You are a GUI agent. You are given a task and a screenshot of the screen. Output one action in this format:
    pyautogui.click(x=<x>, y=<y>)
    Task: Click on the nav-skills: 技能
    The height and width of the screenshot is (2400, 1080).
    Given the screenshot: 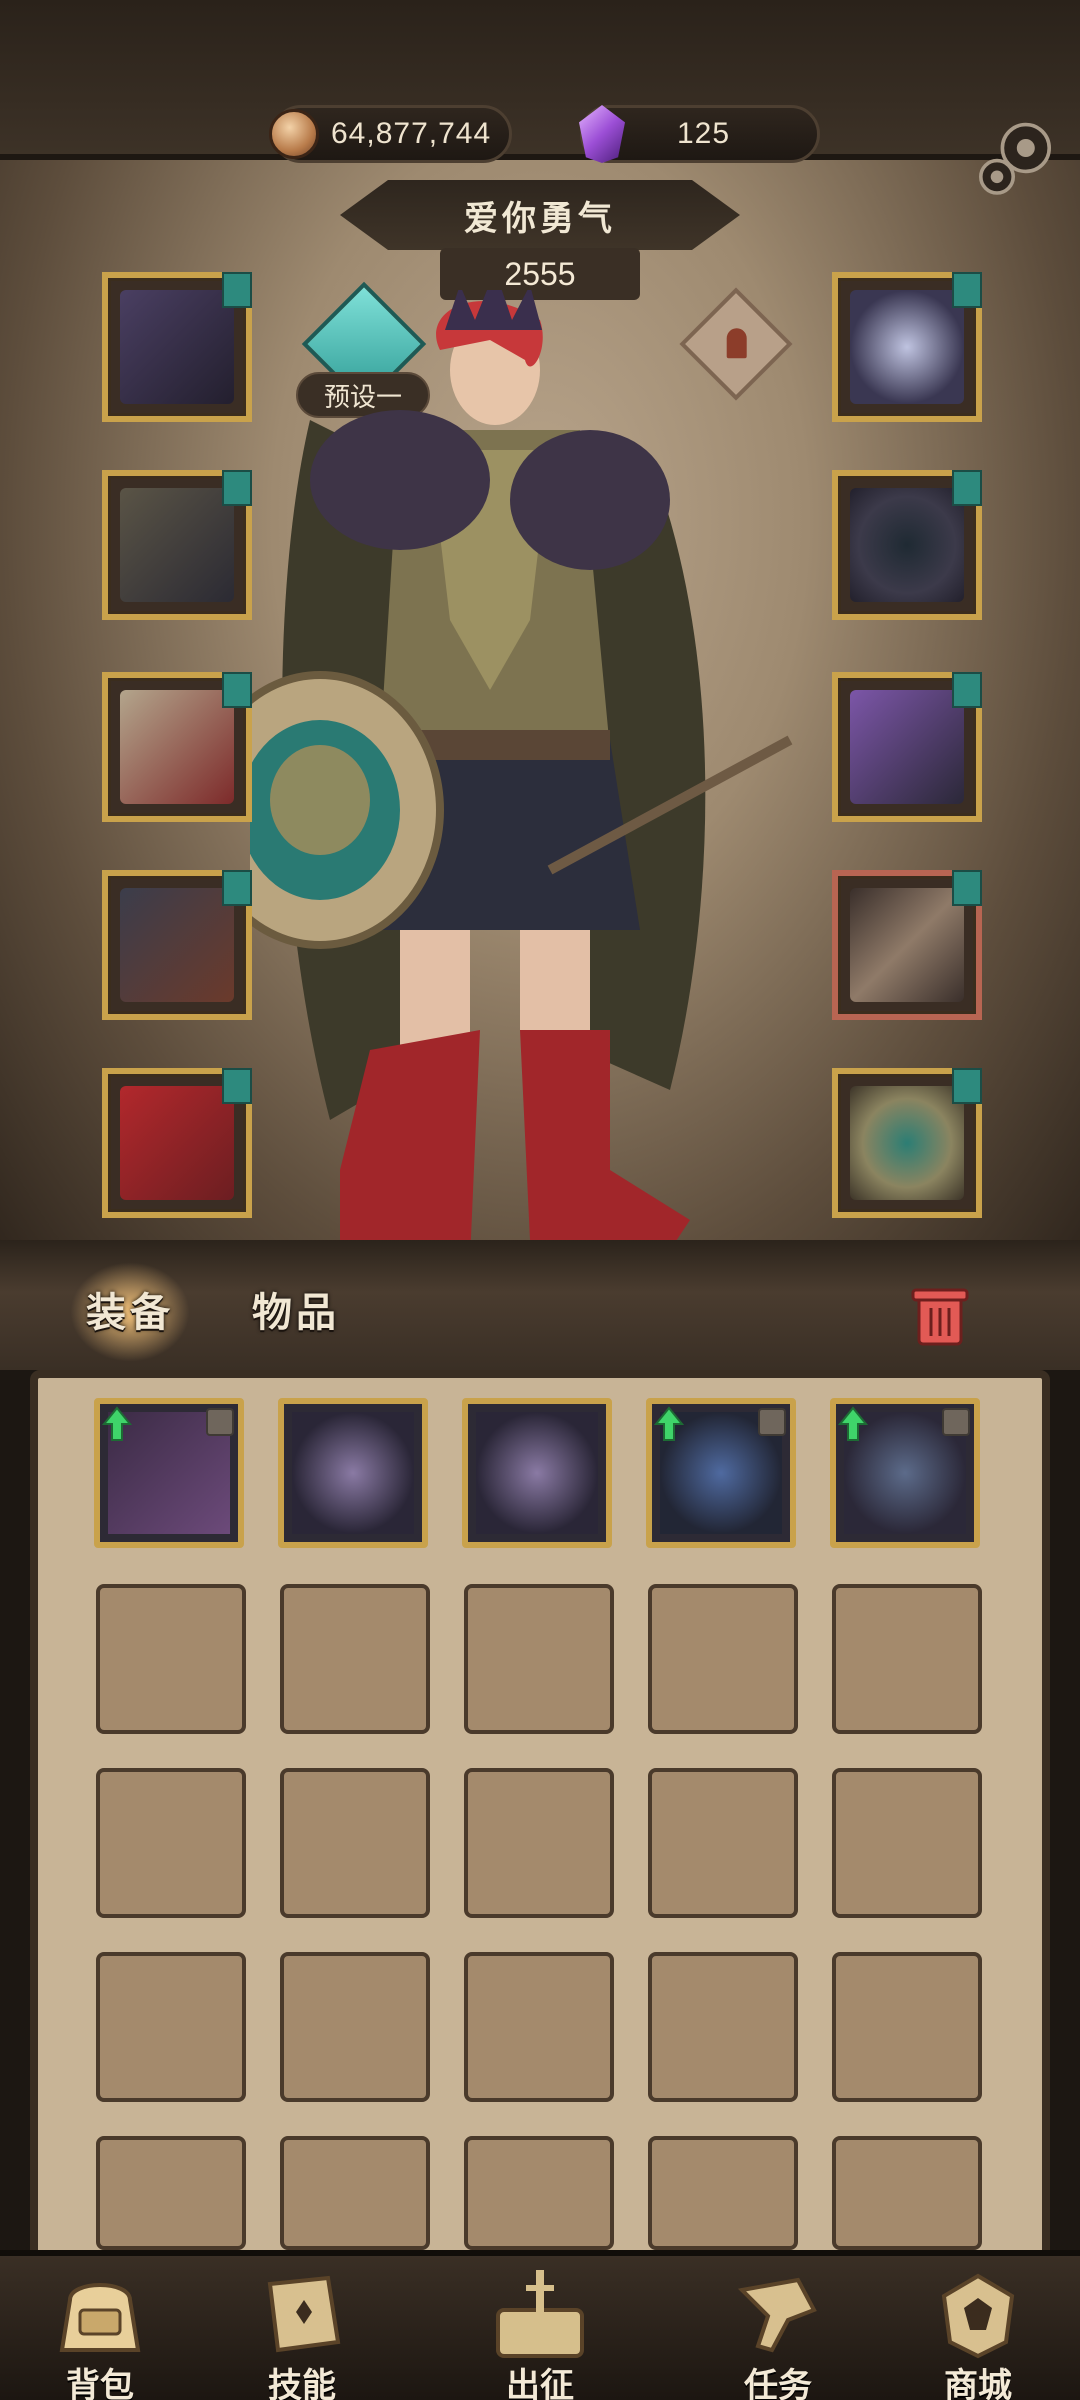 What is the action you would take?
    pyautogui.click(x=302, y=2325)
    